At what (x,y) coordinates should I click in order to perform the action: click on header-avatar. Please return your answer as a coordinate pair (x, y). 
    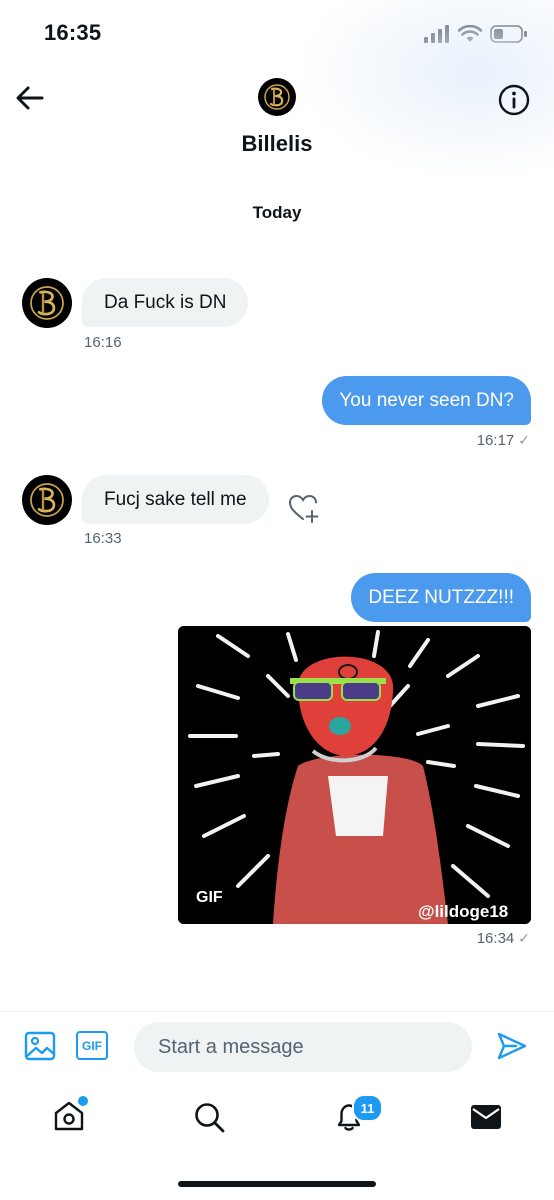
    Looking at the image, I should click on (277, 97).